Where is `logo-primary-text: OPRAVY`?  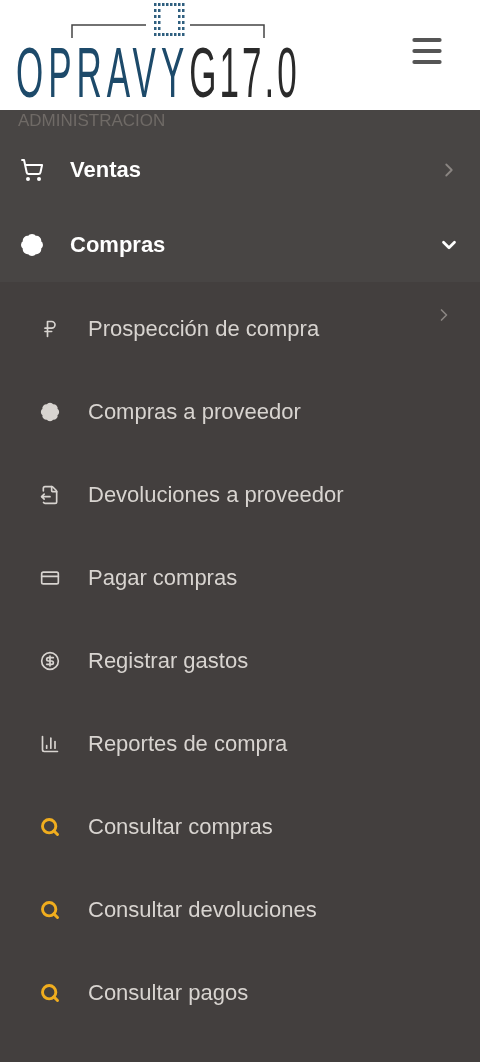
logo-primary-text: OPRAVY is located at coordinates (103, 73).